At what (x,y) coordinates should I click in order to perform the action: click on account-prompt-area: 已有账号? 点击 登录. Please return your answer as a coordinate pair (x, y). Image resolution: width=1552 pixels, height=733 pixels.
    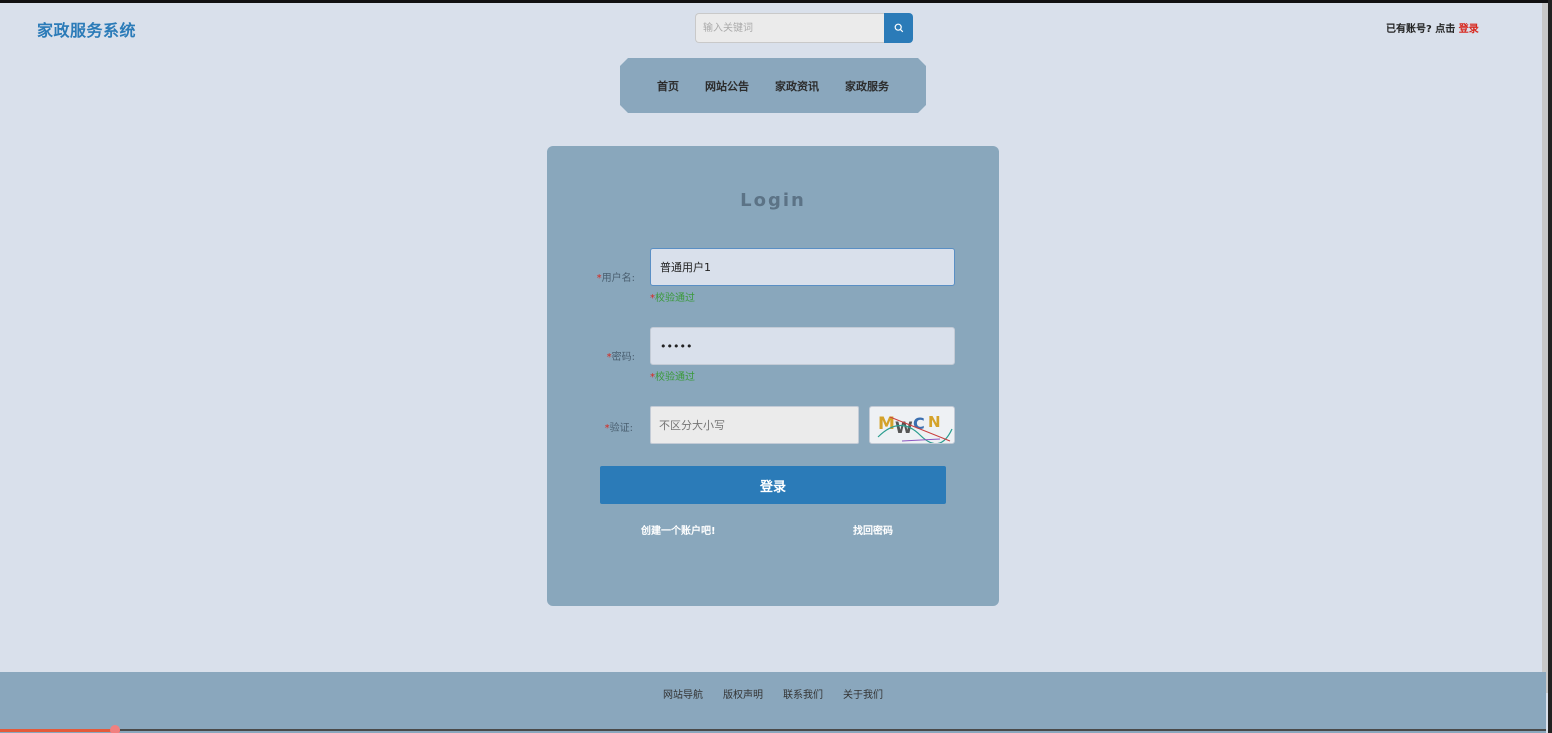
    Looking at the image, I should click on (1432, 27).